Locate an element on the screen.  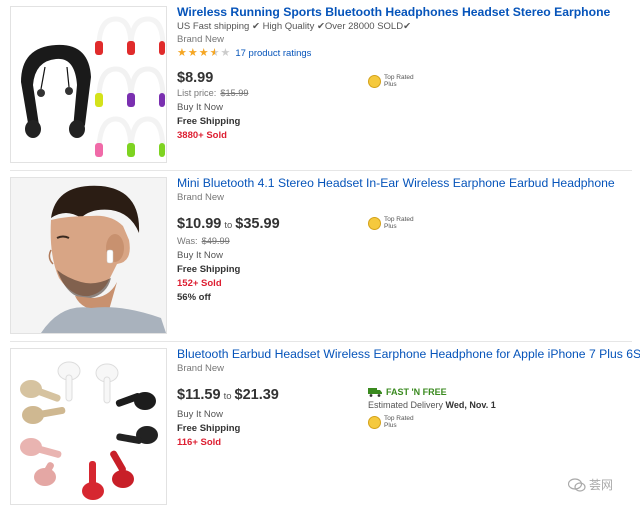
delivery-label: Estimated Delivery is located at coordinates (406, 405).